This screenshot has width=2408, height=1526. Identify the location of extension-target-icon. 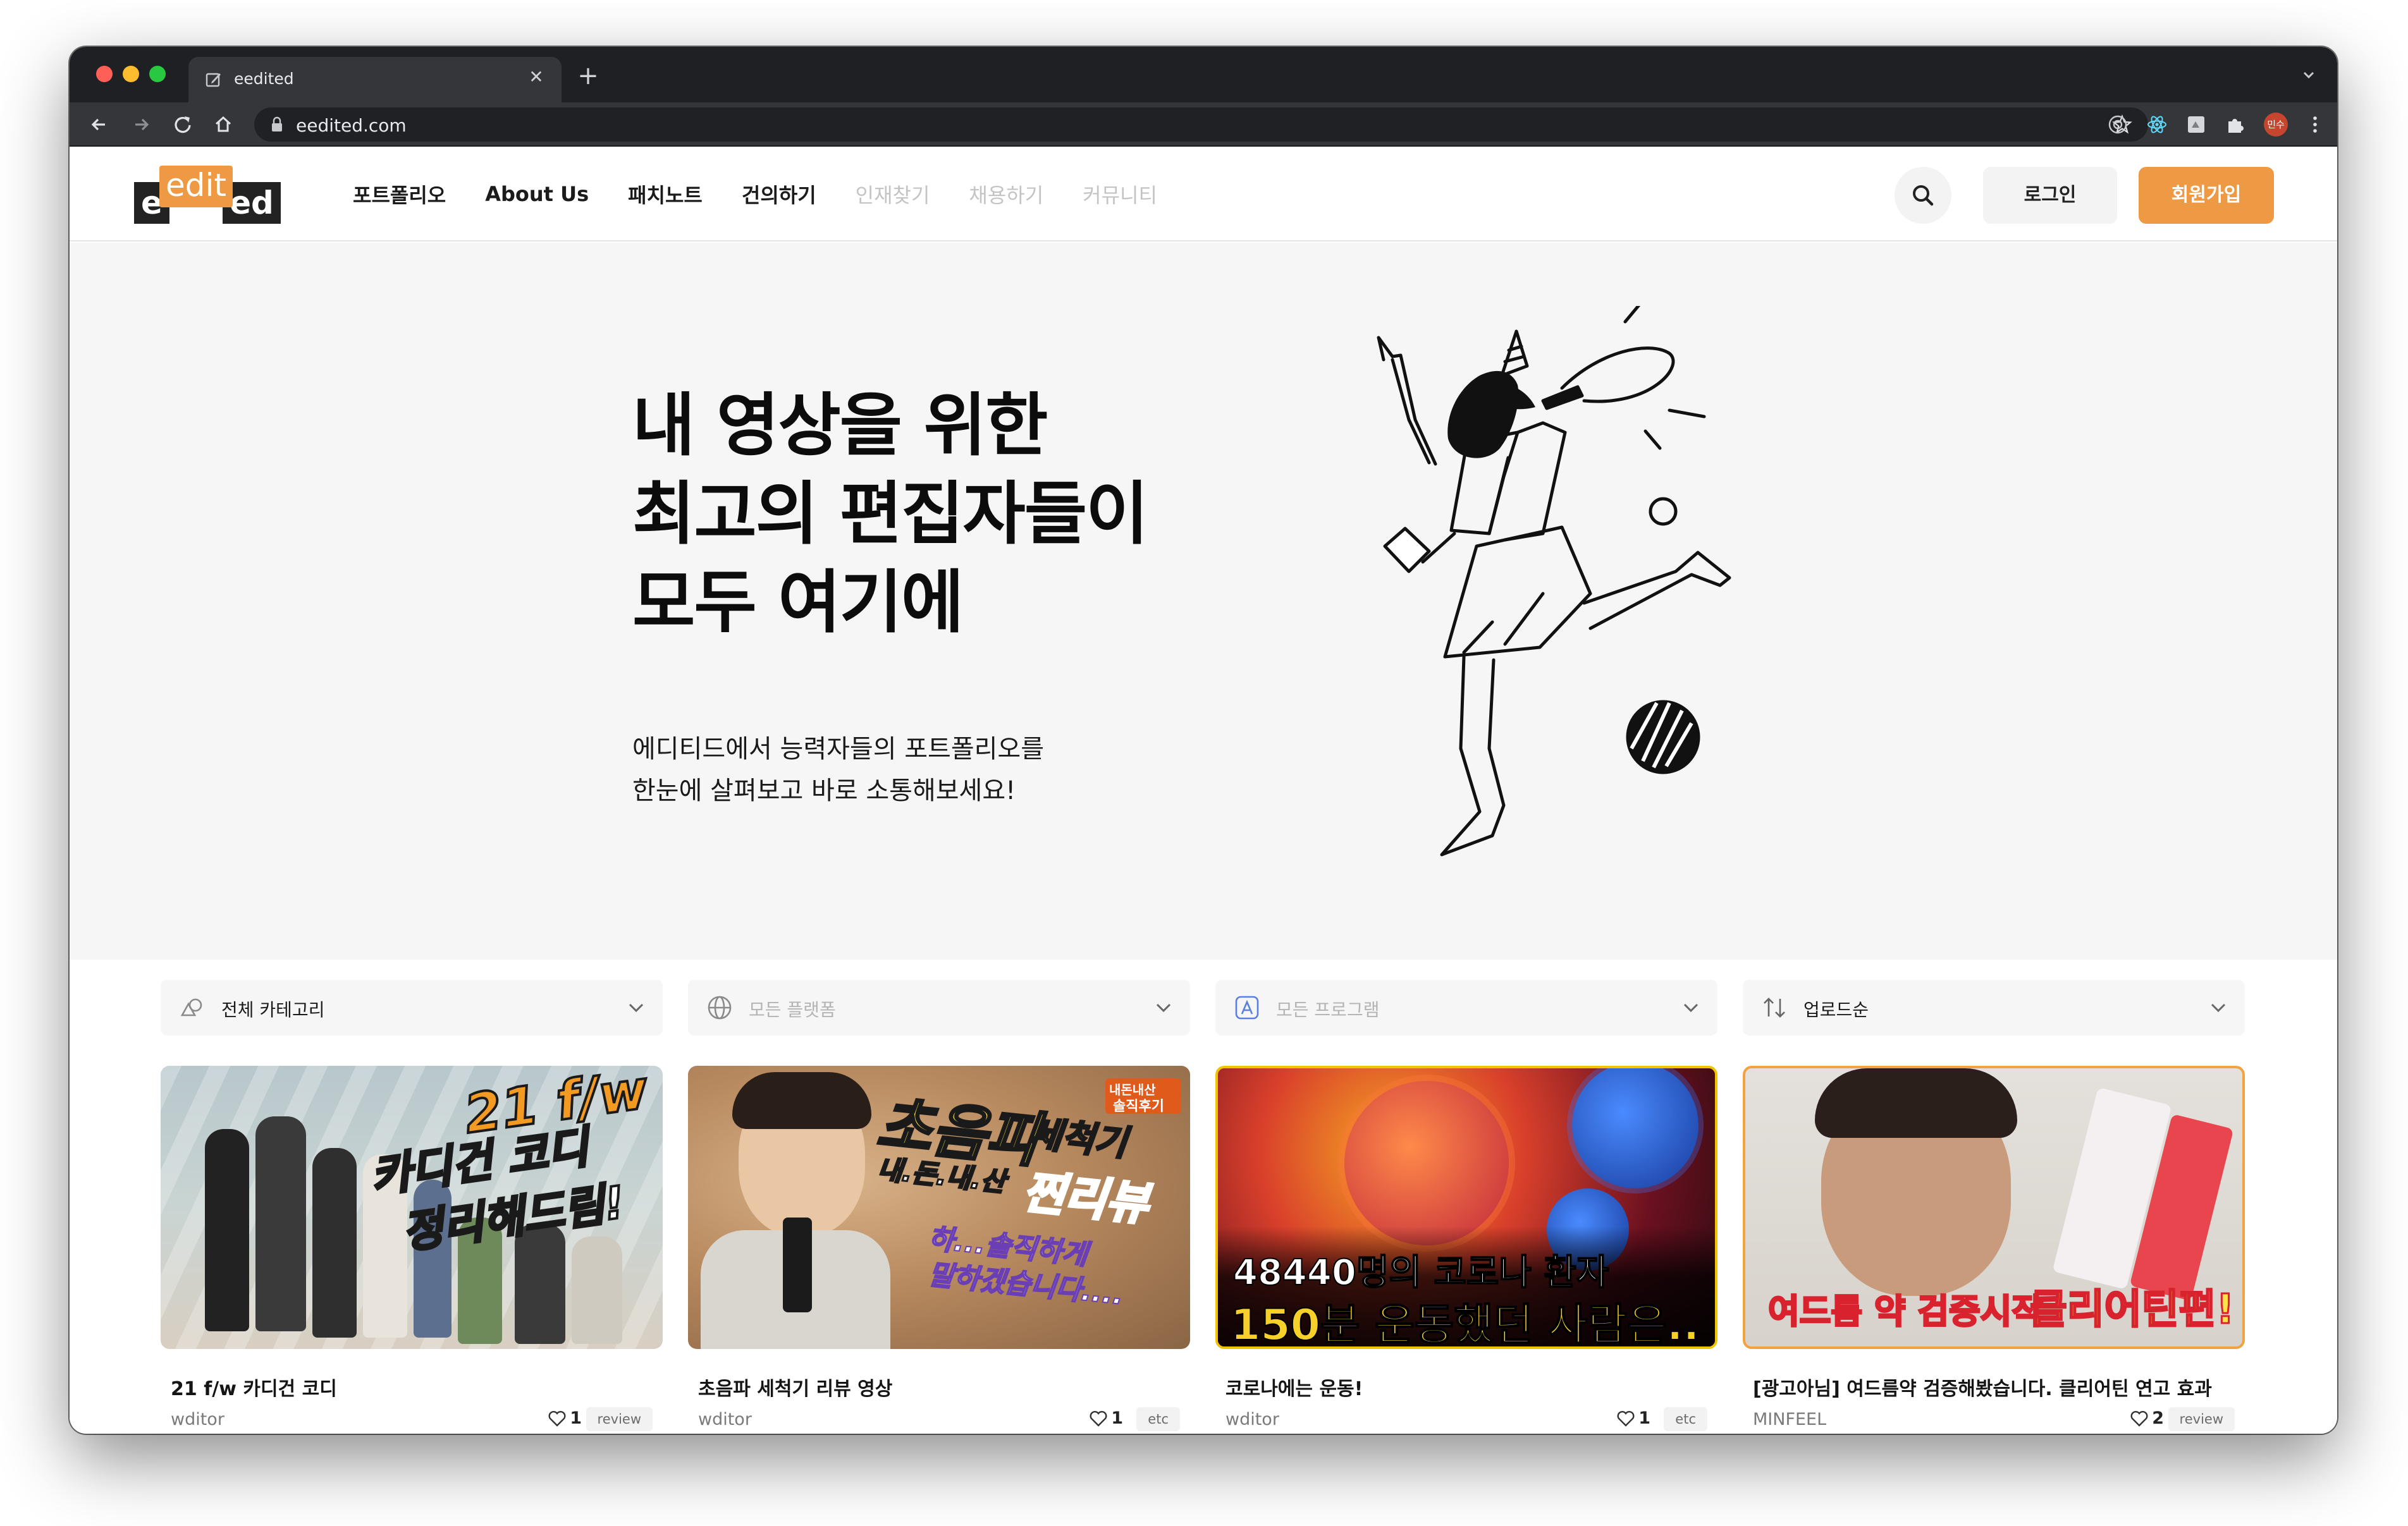
(2117, 124).